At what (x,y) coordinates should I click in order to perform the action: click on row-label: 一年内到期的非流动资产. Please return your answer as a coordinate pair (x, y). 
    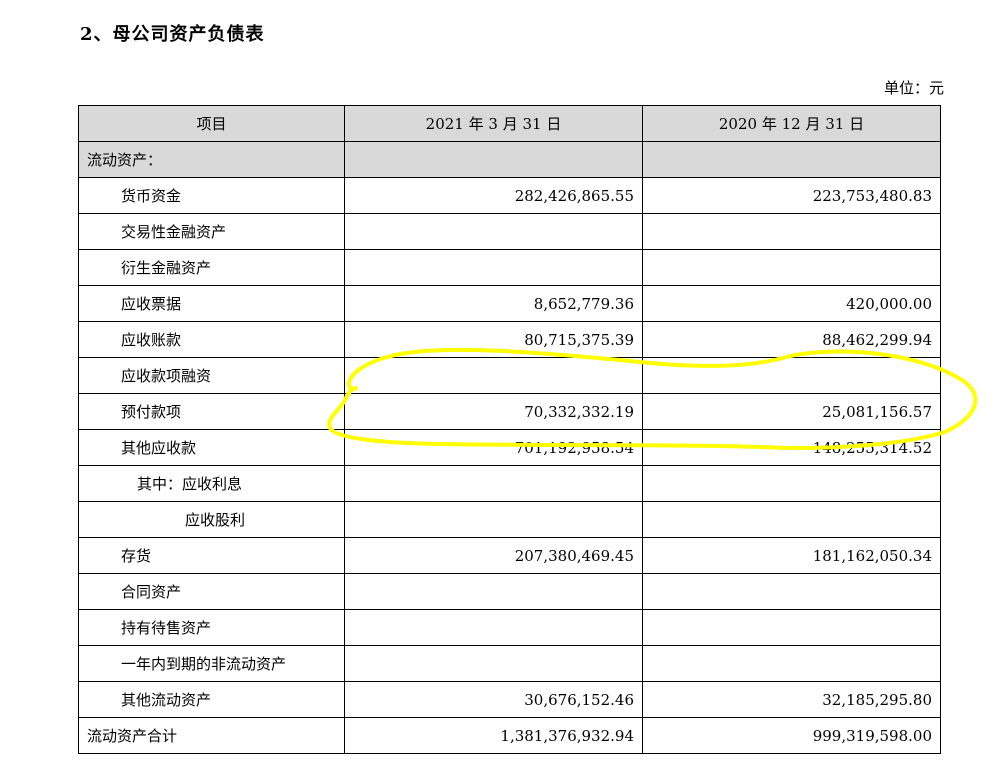
    Looking at the image, I should click on (211, 663).